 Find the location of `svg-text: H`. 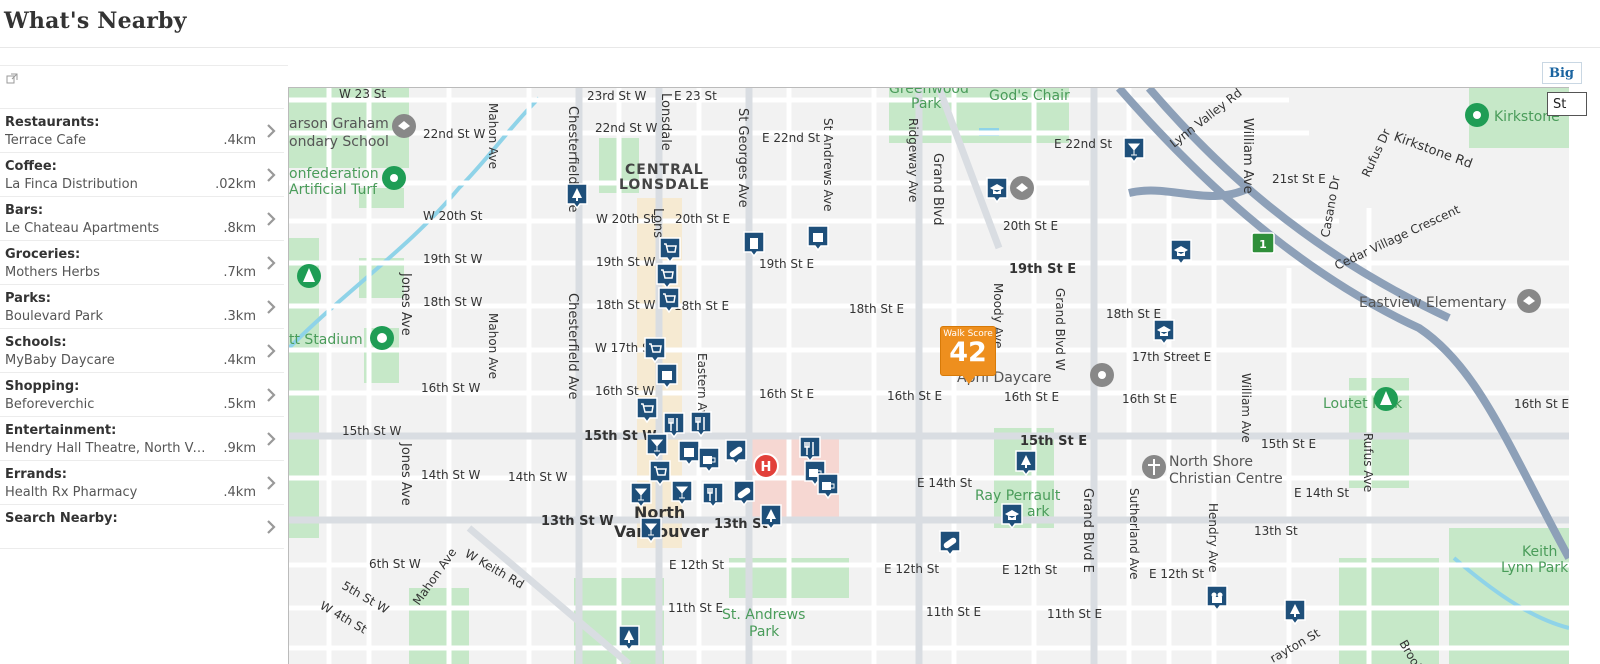

svg-text: H is located at coordinates (766, 467).